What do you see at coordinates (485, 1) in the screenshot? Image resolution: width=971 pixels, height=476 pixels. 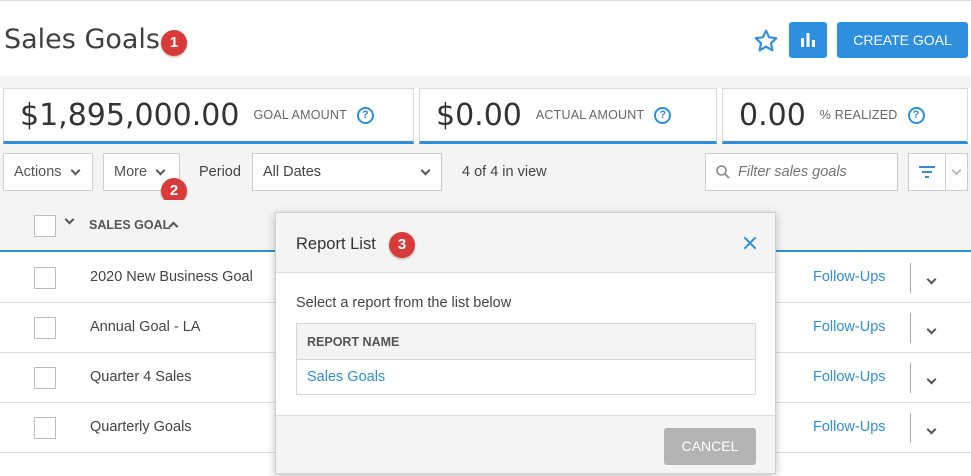 I see `top-border` at bounding box center [485, 1].